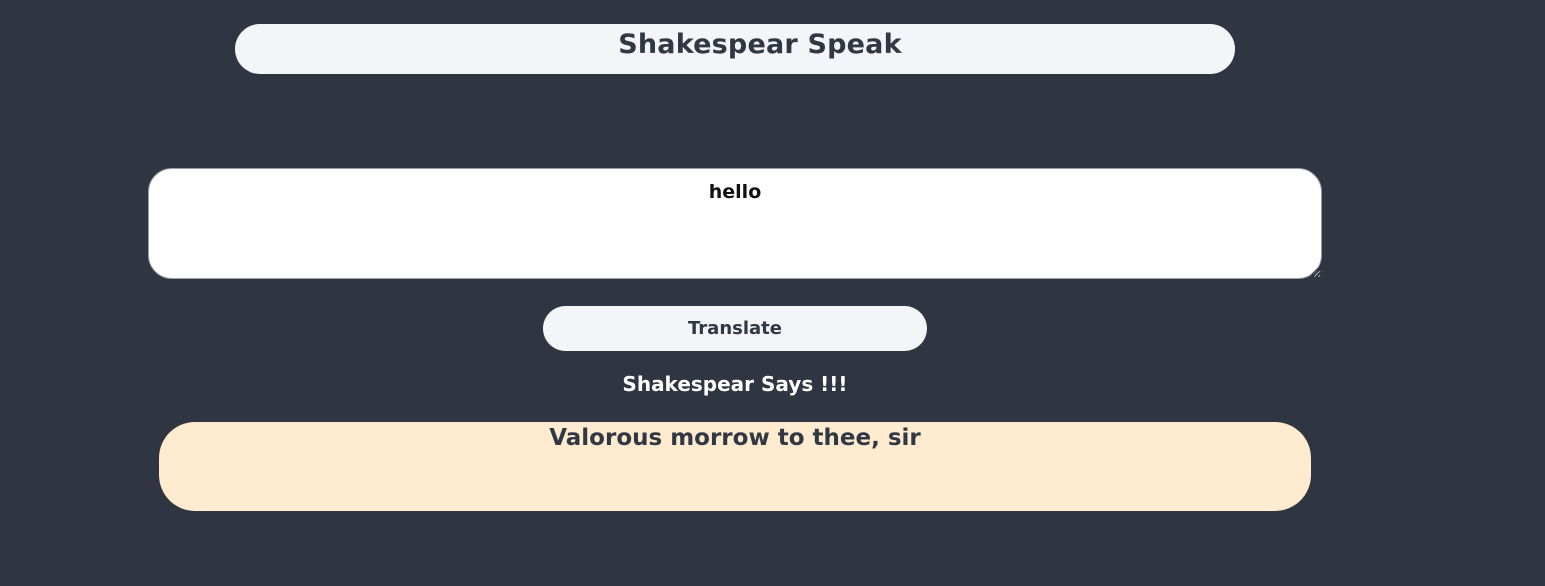  What do you see at coordinates (735, 328) in the screenshot?
I see `translate-button: Translate` at bounding box center [735, 328].